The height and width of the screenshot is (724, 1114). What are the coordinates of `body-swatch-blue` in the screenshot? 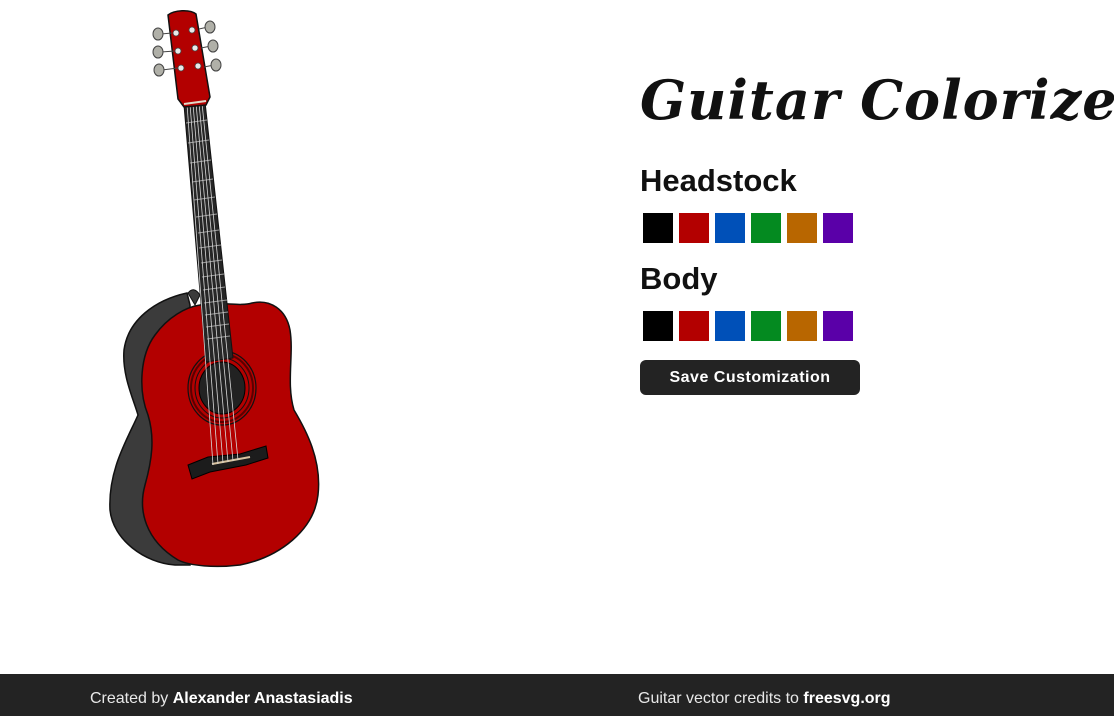 It's located at (730, 326).